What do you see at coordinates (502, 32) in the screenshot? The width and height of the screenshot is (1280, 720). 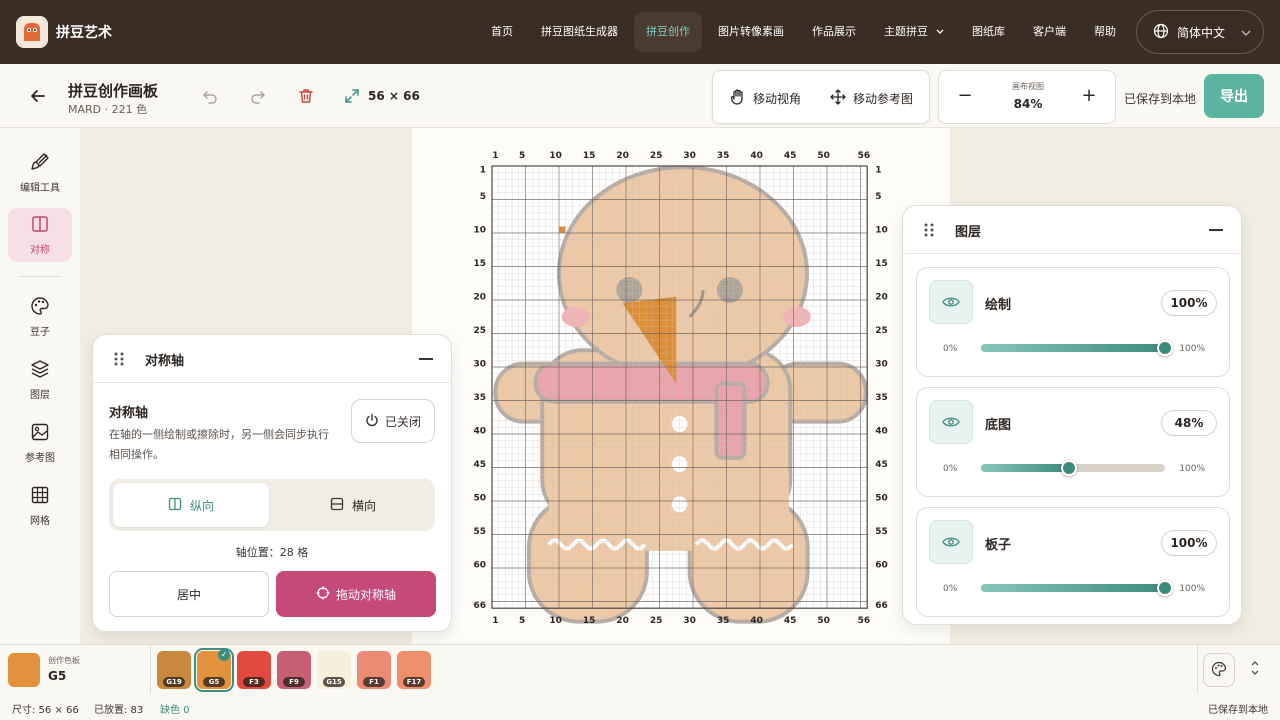 I see `nav-home: 首页` at bounding box center [502, 32].